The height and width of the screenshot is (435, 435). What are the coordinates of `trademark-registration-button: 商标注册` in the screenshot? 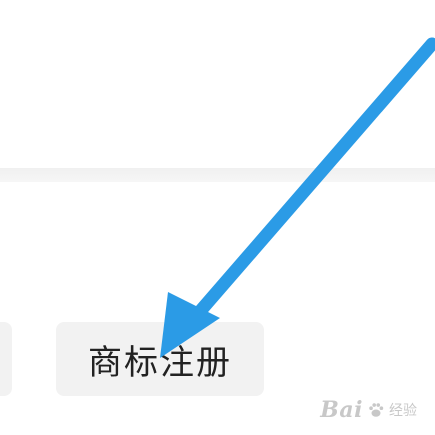 It's located at (160, 359).